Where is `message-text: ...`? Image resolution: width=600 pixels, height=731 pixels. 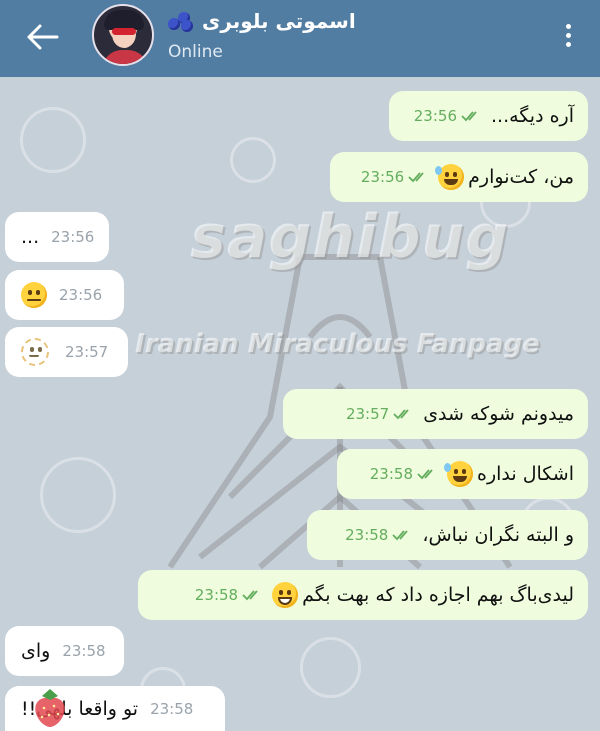
message-text: ... is located at coordinates (30, 237).